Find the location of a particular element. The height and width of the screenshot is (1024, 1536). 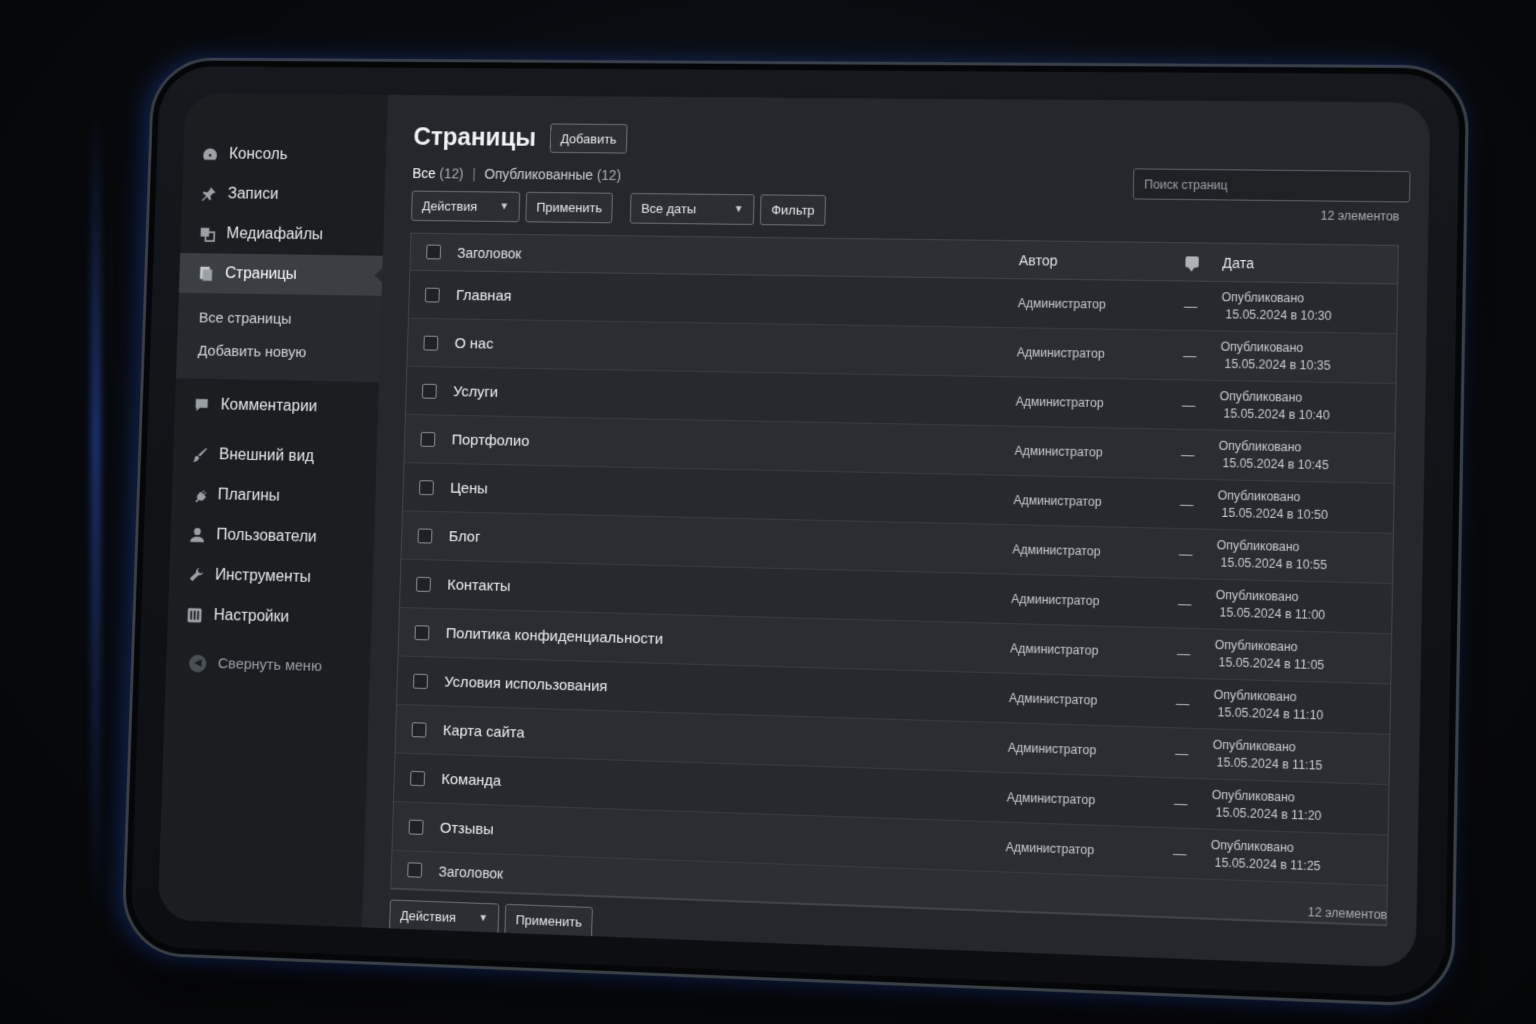

add-page-button: Добавить is located at coordinates (588, 138).